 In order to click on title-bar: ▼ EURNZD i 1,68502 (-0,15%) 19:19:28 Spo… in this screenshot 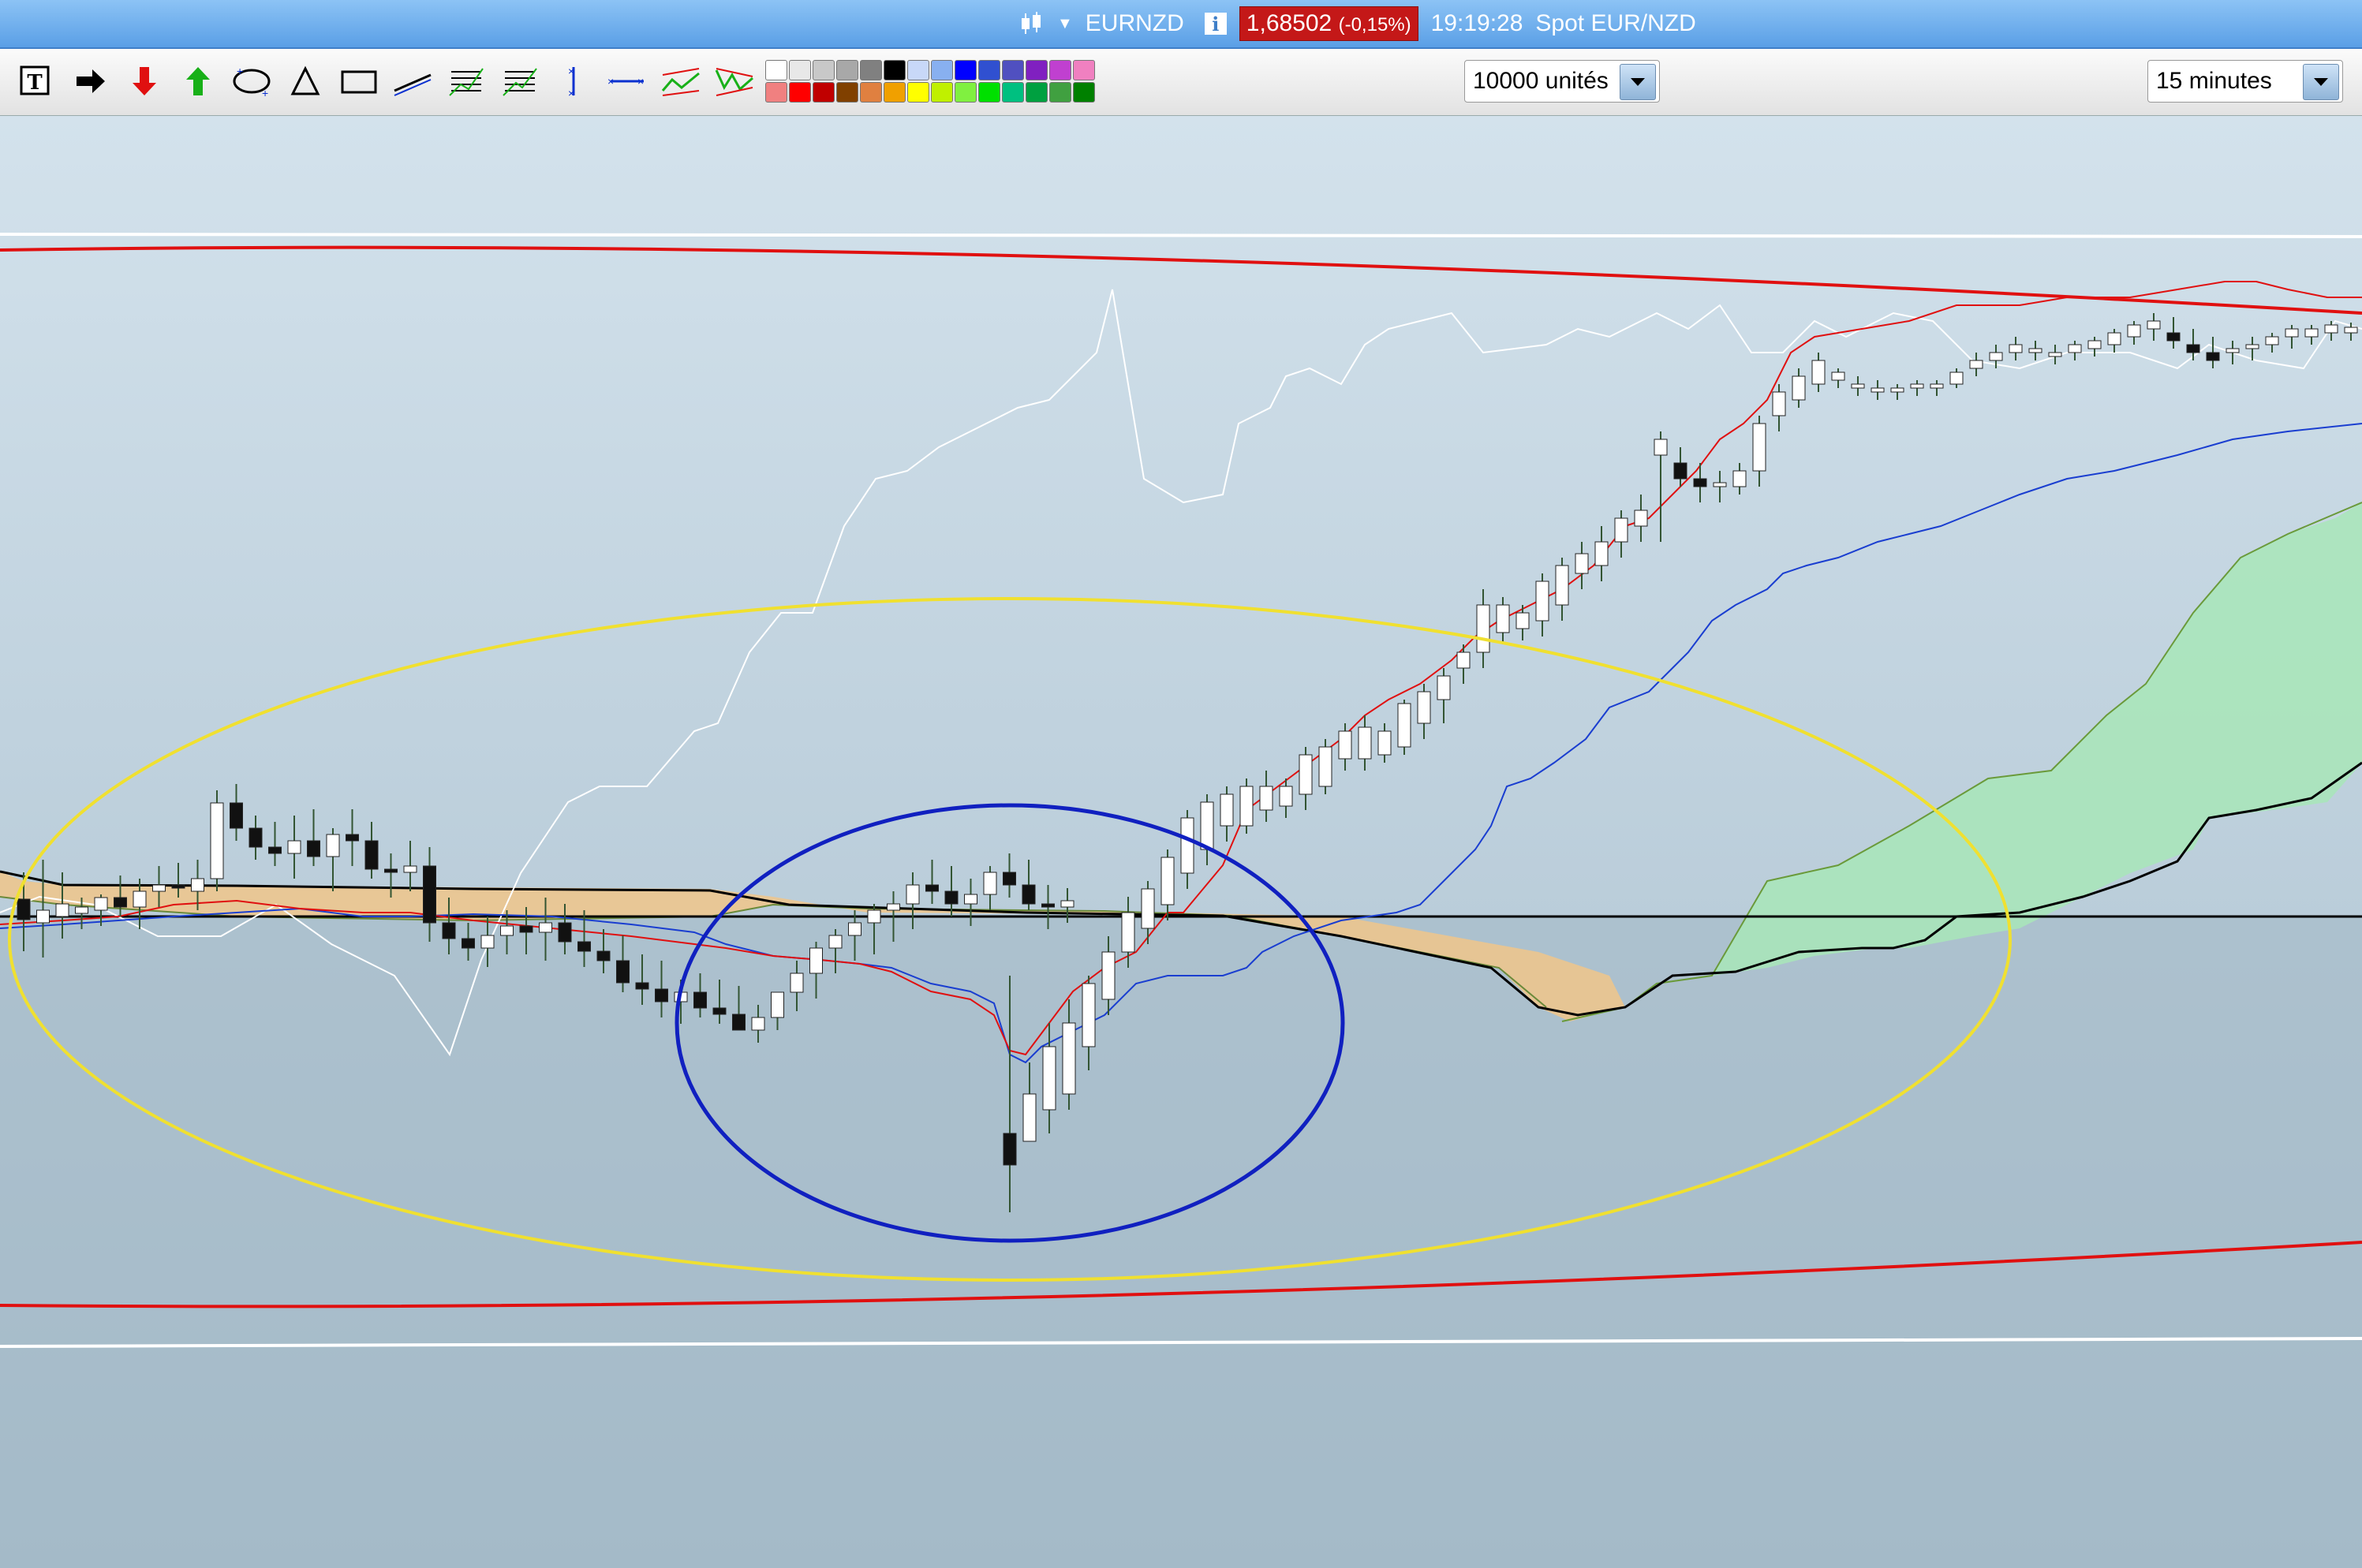, I will do `click(1181, 24)`.